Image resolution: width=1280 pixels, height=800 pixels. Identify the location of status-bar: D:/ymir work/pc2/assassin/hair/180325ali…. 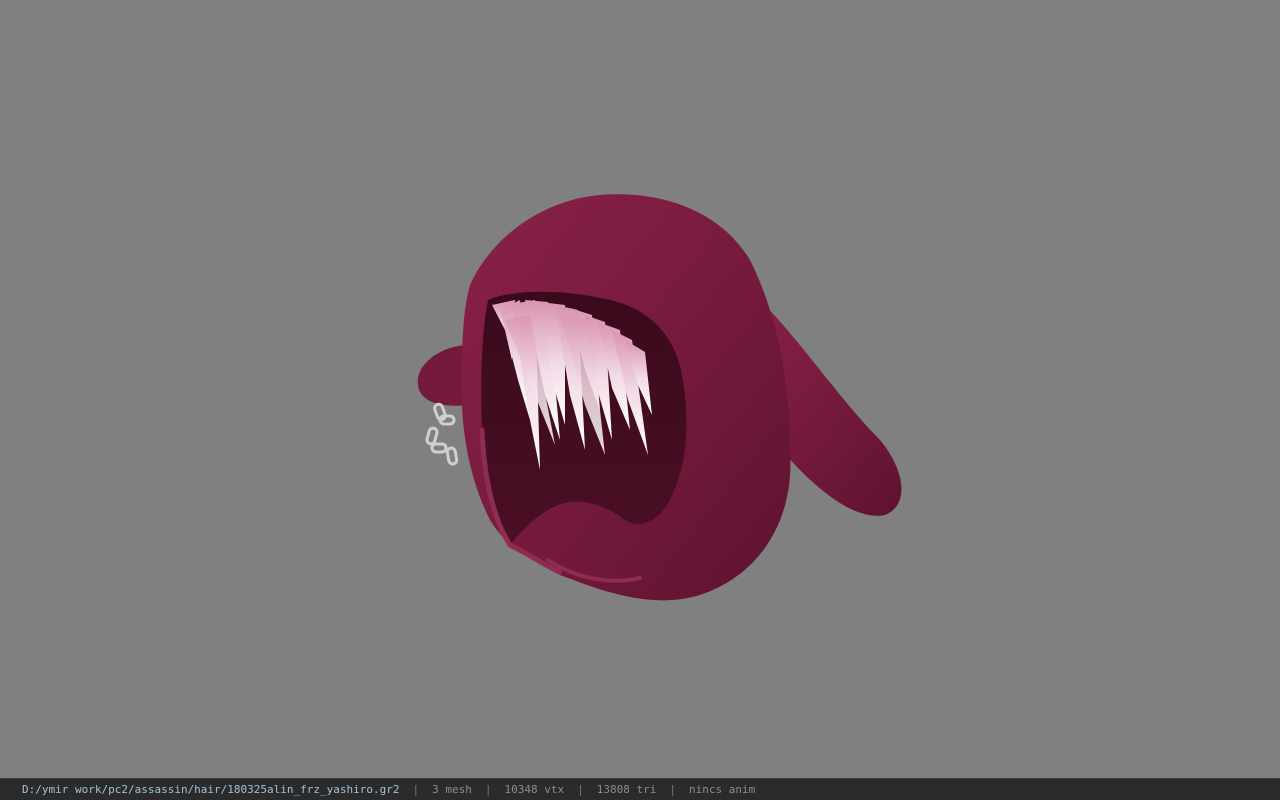
(640, 789).